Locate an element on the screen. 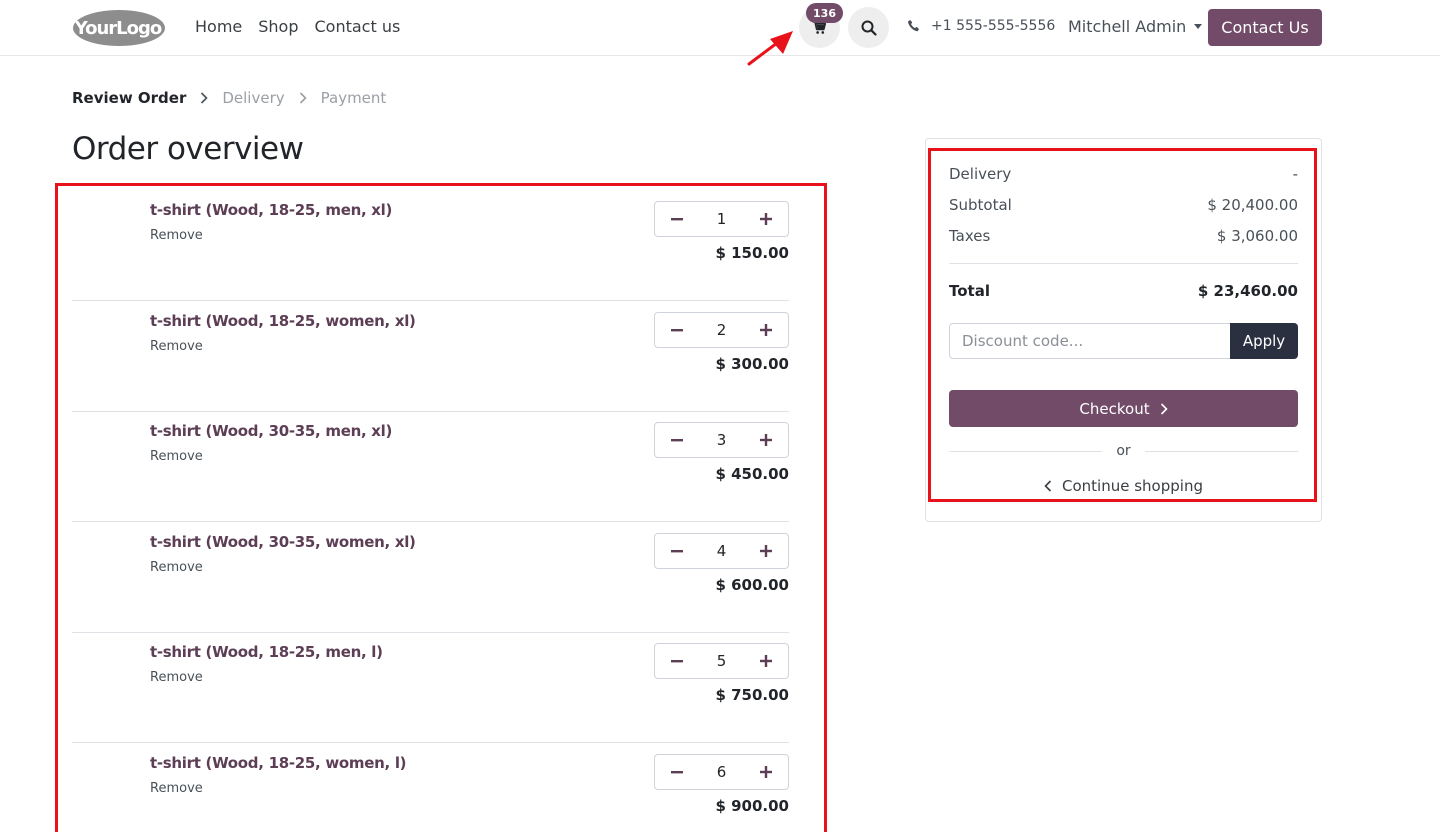 This screenshot has height=832, width=1440. or-label: or is located at coordinates (1123, 451).